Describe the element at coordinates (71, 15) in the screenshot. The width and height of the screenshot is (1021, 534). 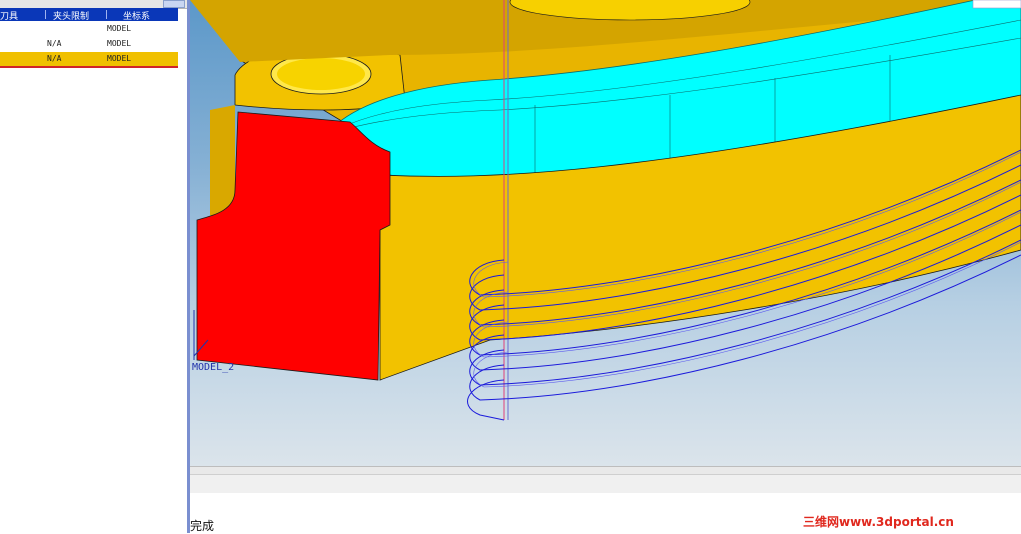
I see `column-header-clamp: 夹头限制` at that location.